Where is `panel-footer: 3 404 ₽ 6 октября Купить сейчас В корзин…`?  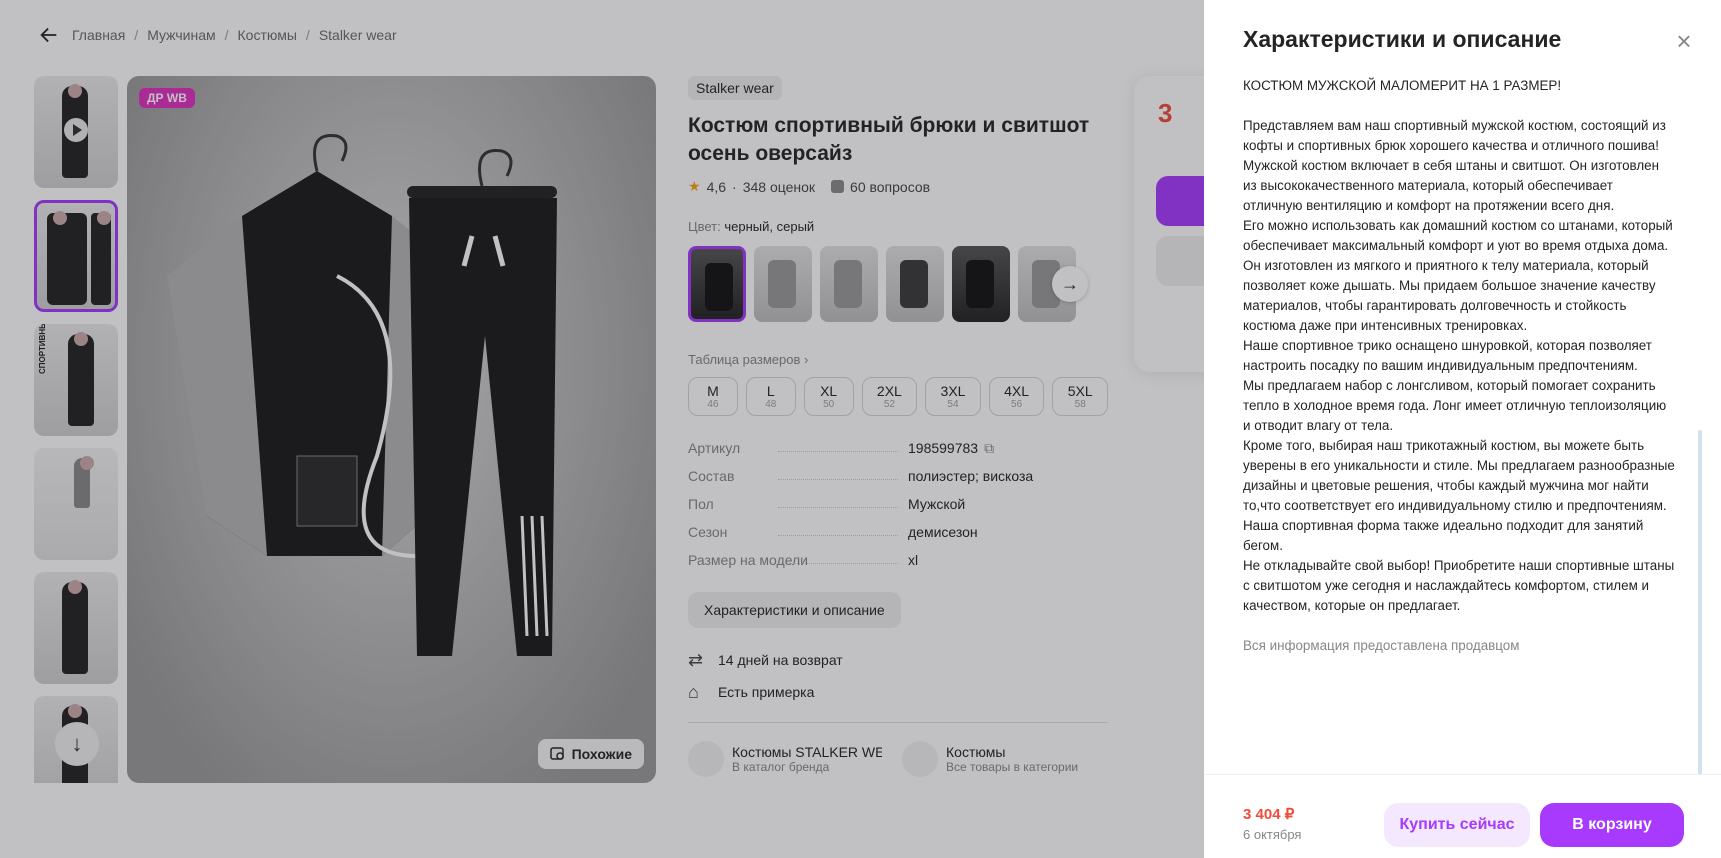 panel-footer: 3 404 ₽ 6 октября Купить сейчас В корзин… is located at coordinates (1462, 816).